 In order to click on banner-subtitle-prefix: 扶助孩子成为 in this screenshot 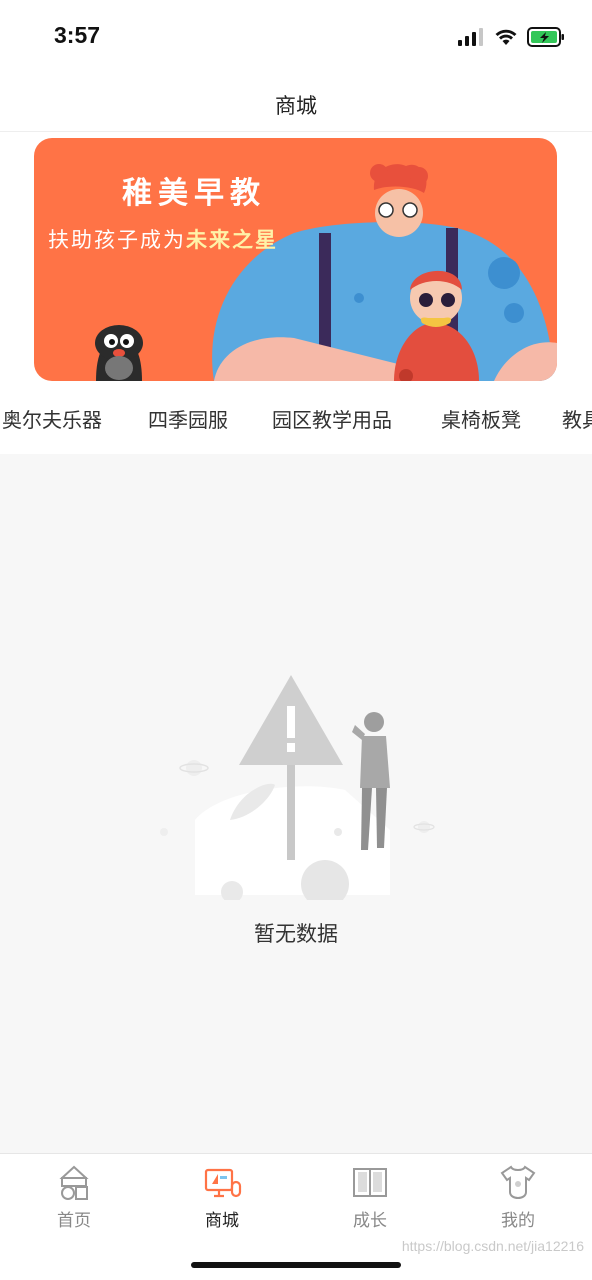, I will do `click(117, 240)`.